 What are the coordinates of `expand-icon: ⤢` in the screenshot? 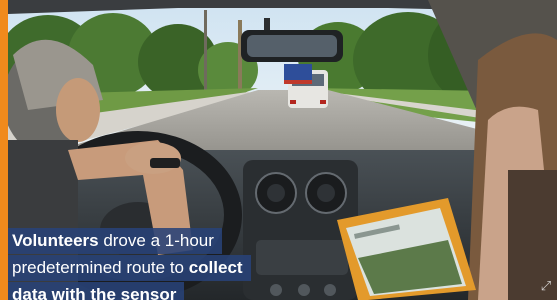 It's located at (546, 287).